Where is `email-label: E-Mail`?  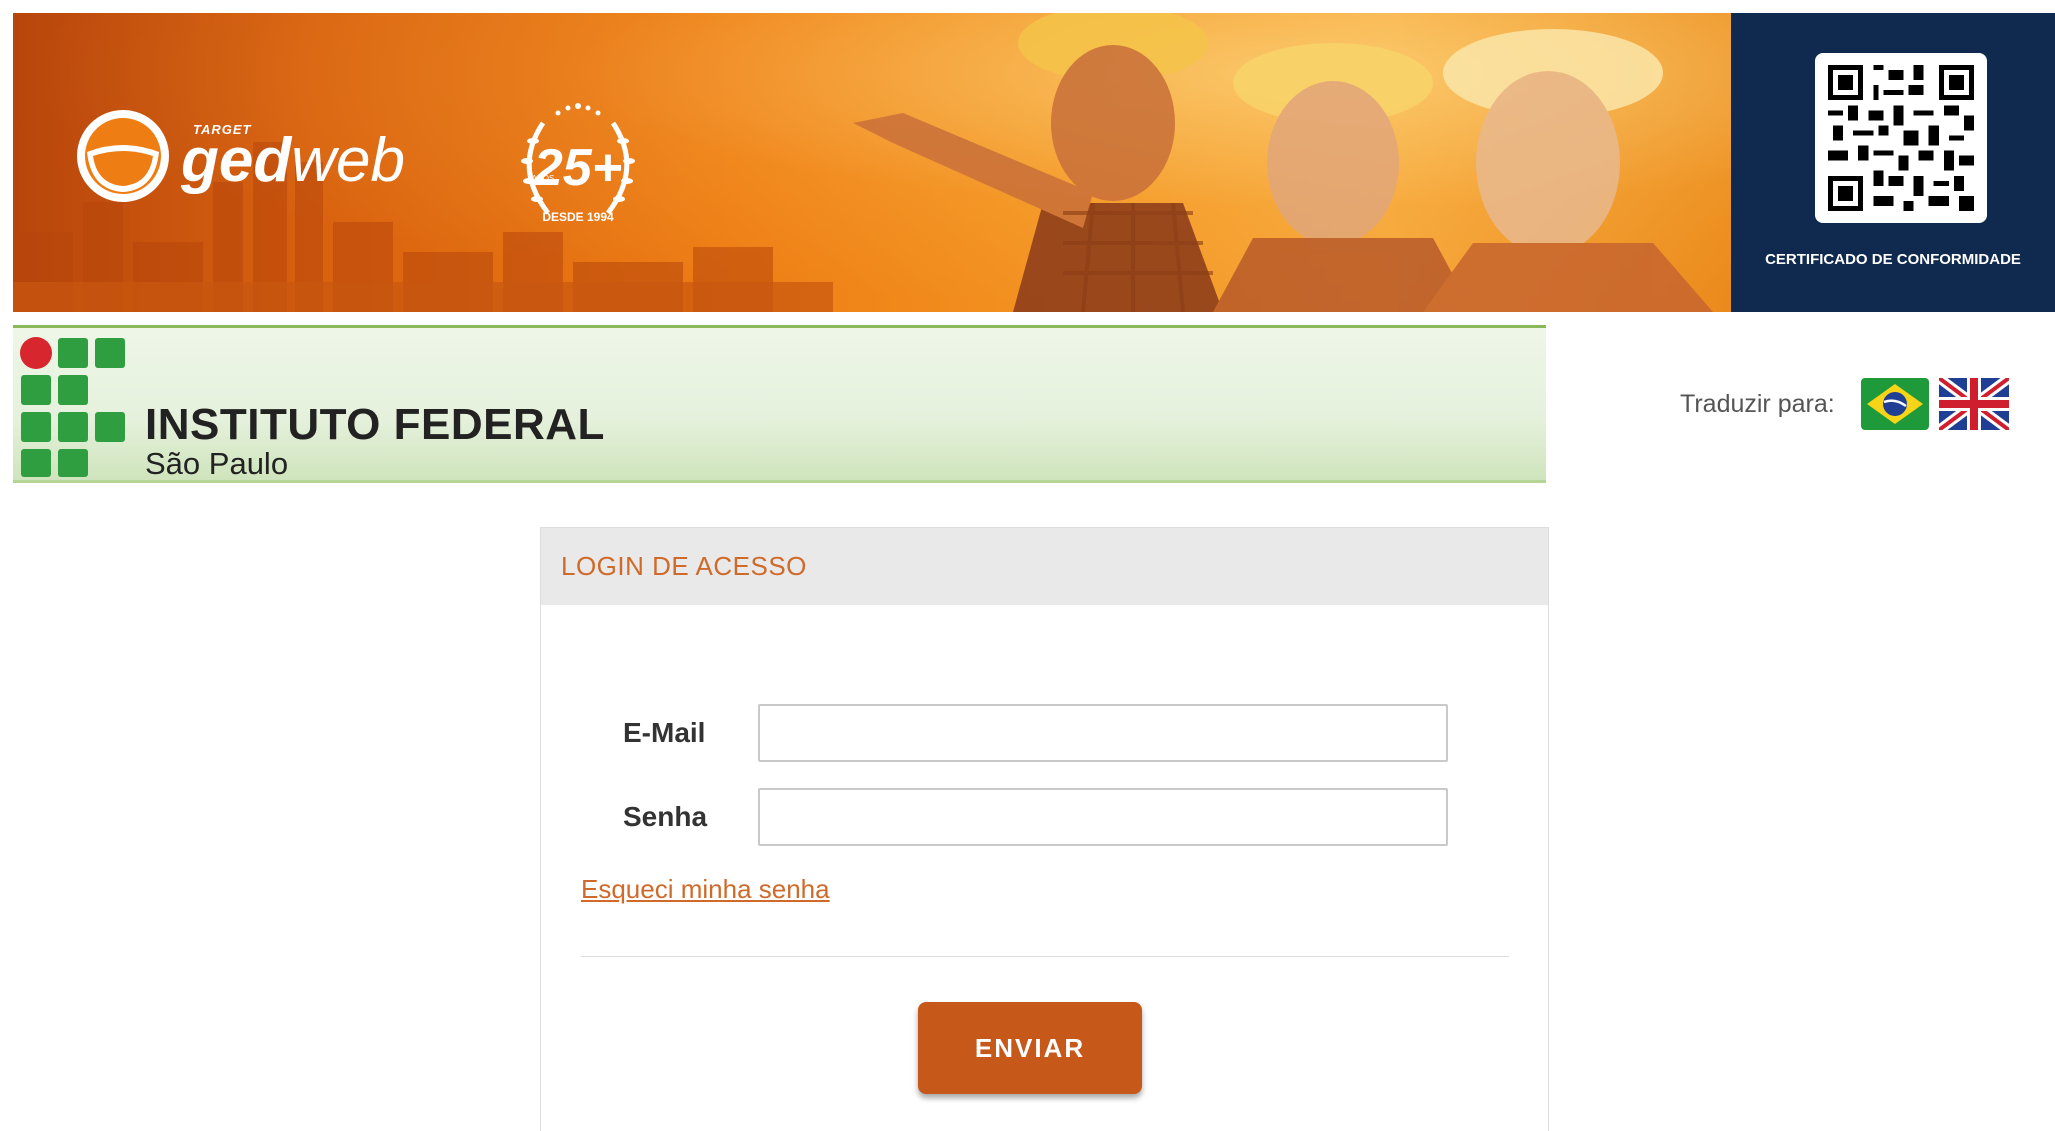 email-label: E-Mail is located at coordinates (664, 732).